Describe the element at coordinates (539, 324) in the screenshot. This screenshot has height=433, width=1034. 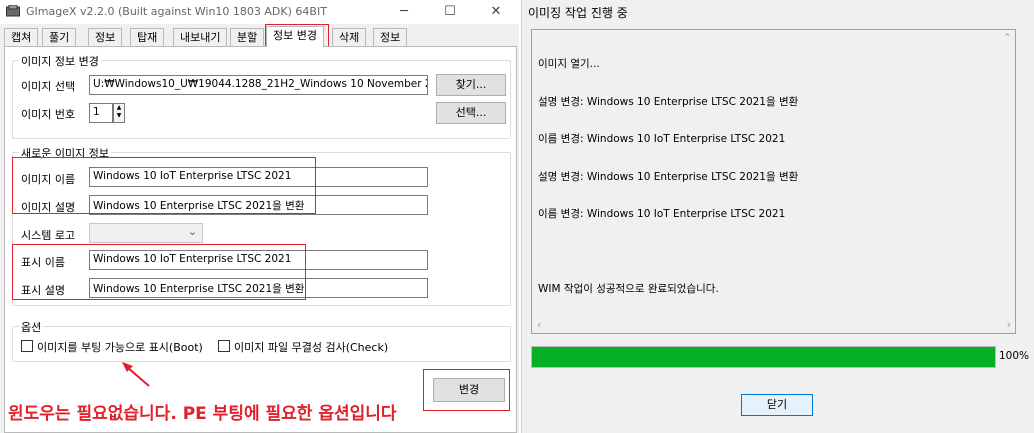
I see `scroll-left-icon: ‹` at that location.